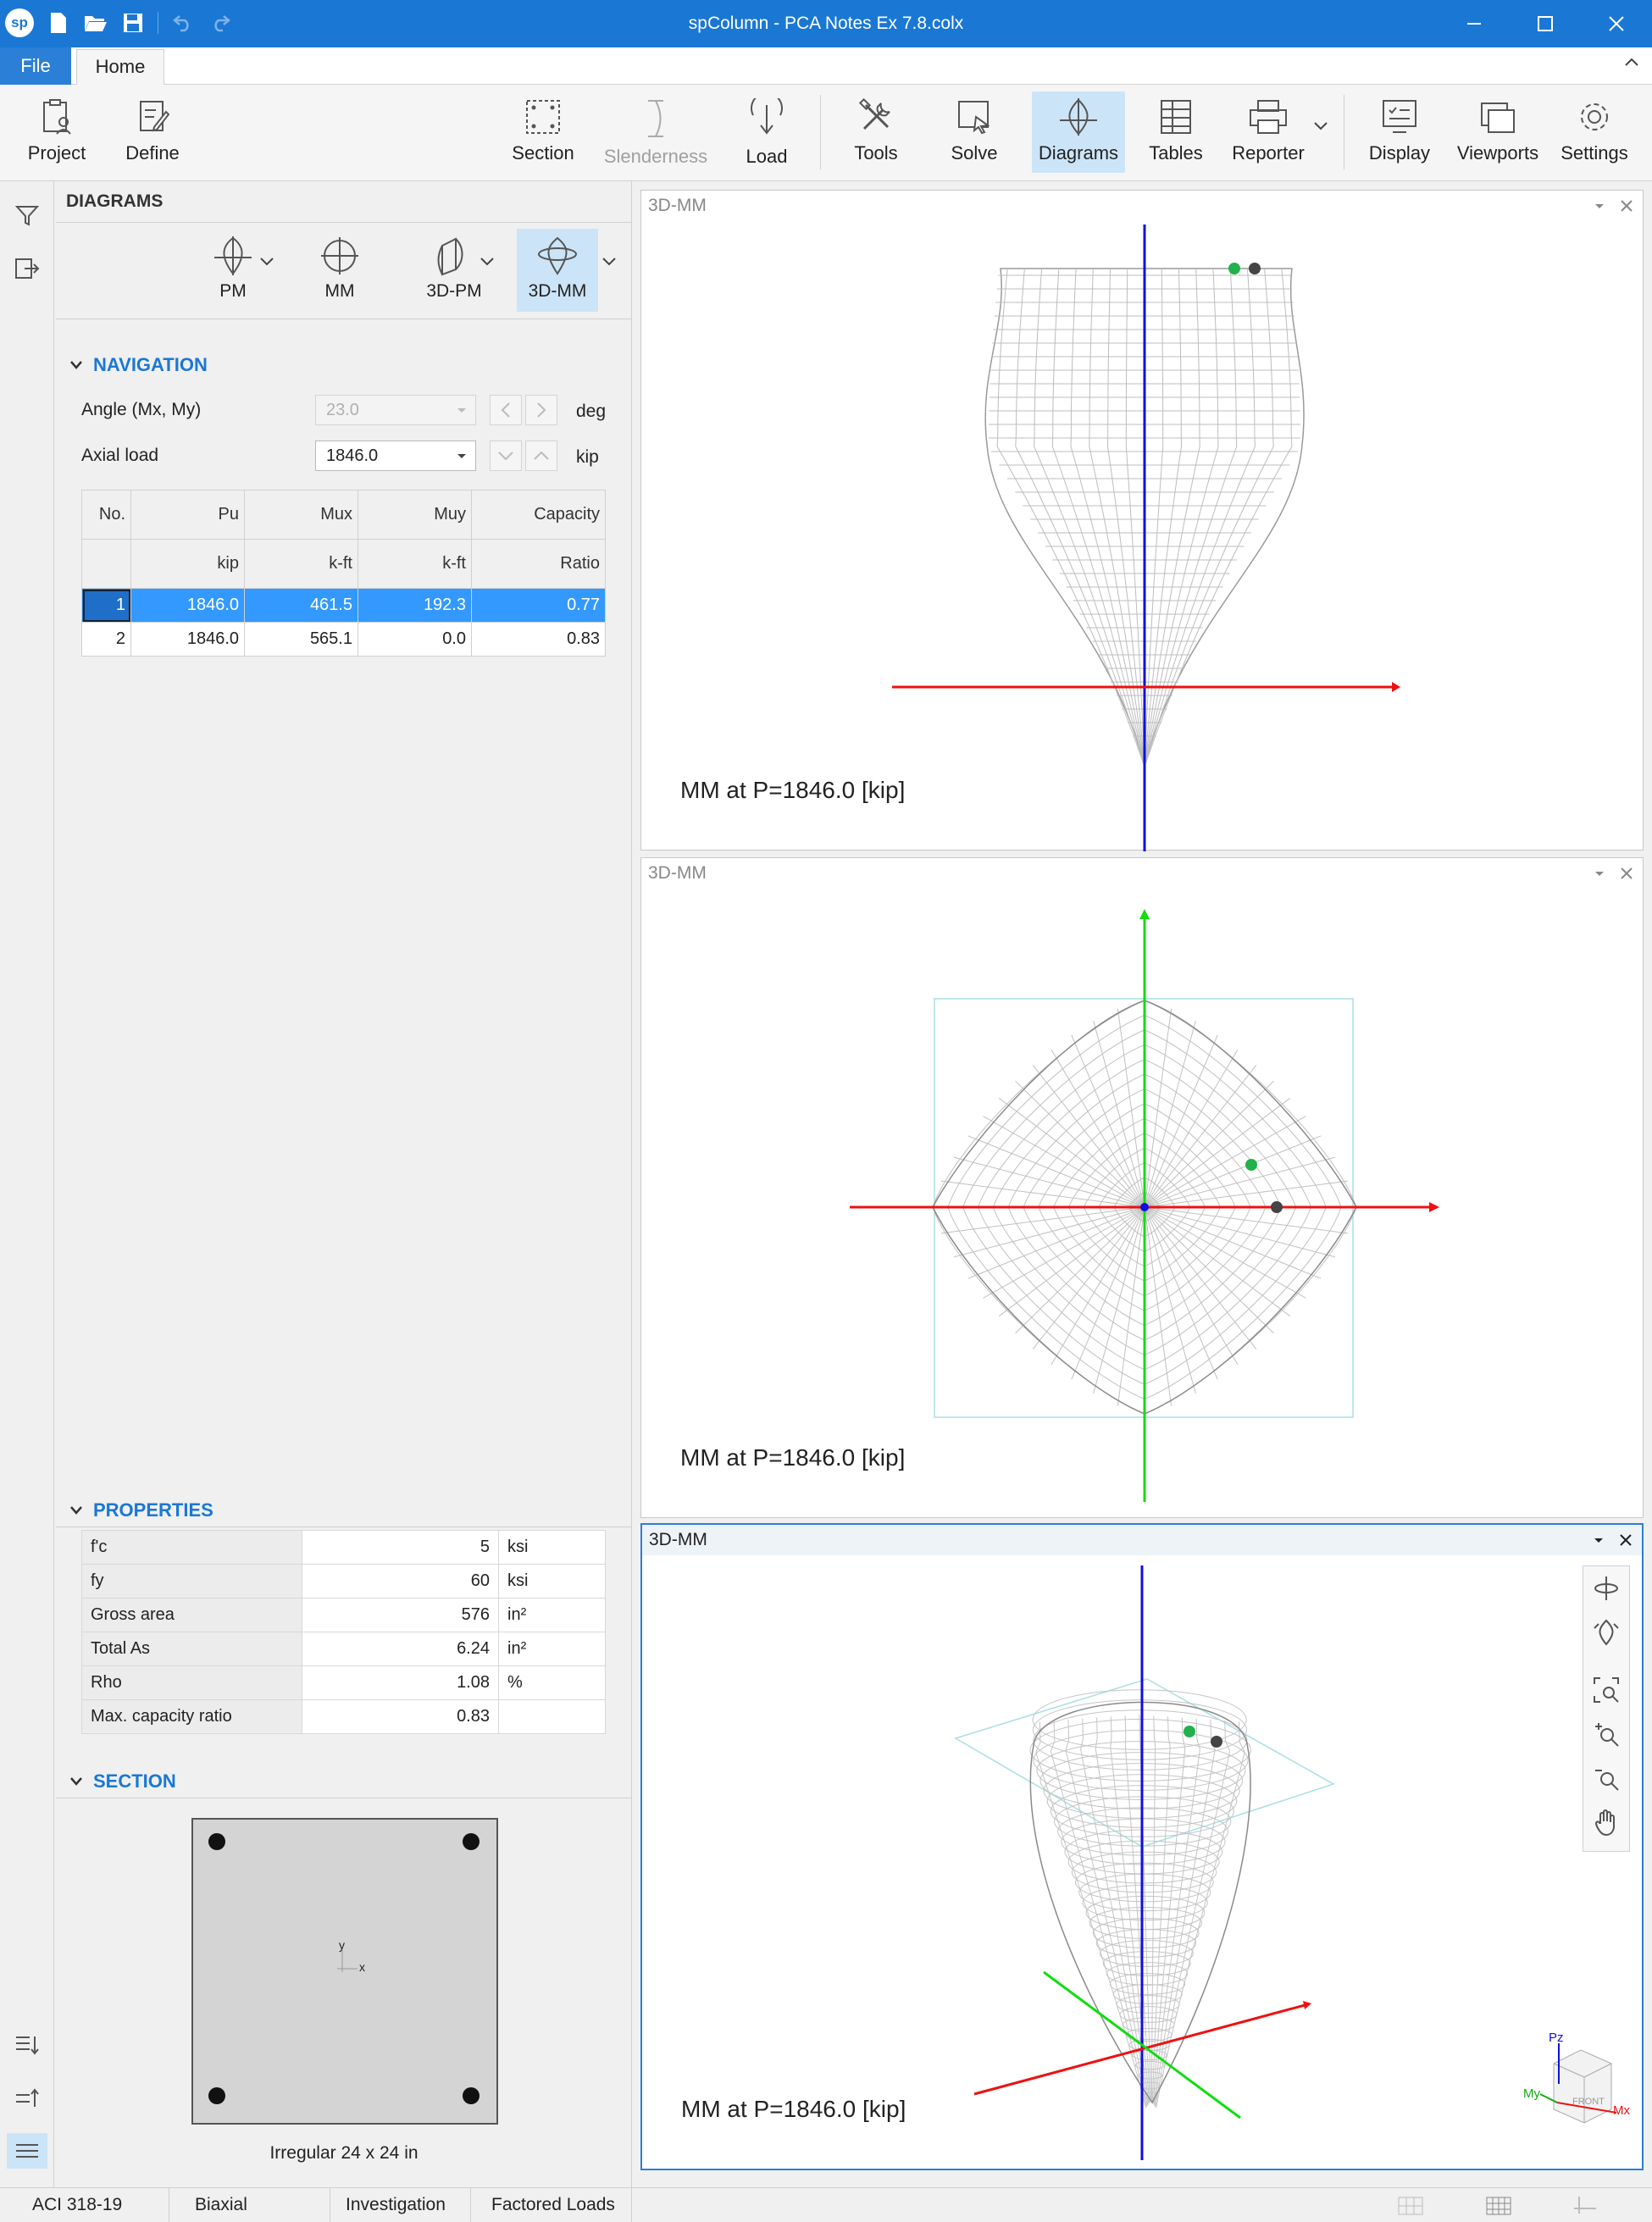  Describe the element at coordinates (301, 605) in the screenshot. I see `table-cell: 461.5` at that location.